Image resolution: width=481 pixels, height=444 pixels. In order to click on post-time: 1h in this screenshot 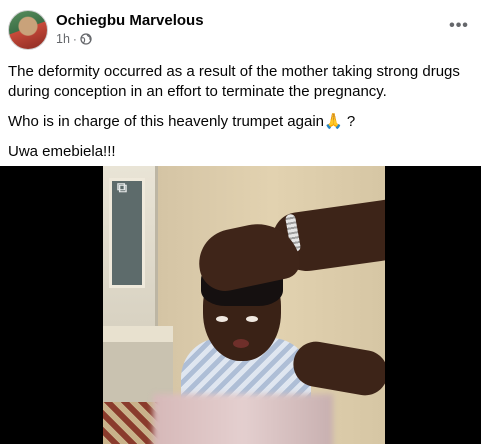, I will do `click(63, 39)`.